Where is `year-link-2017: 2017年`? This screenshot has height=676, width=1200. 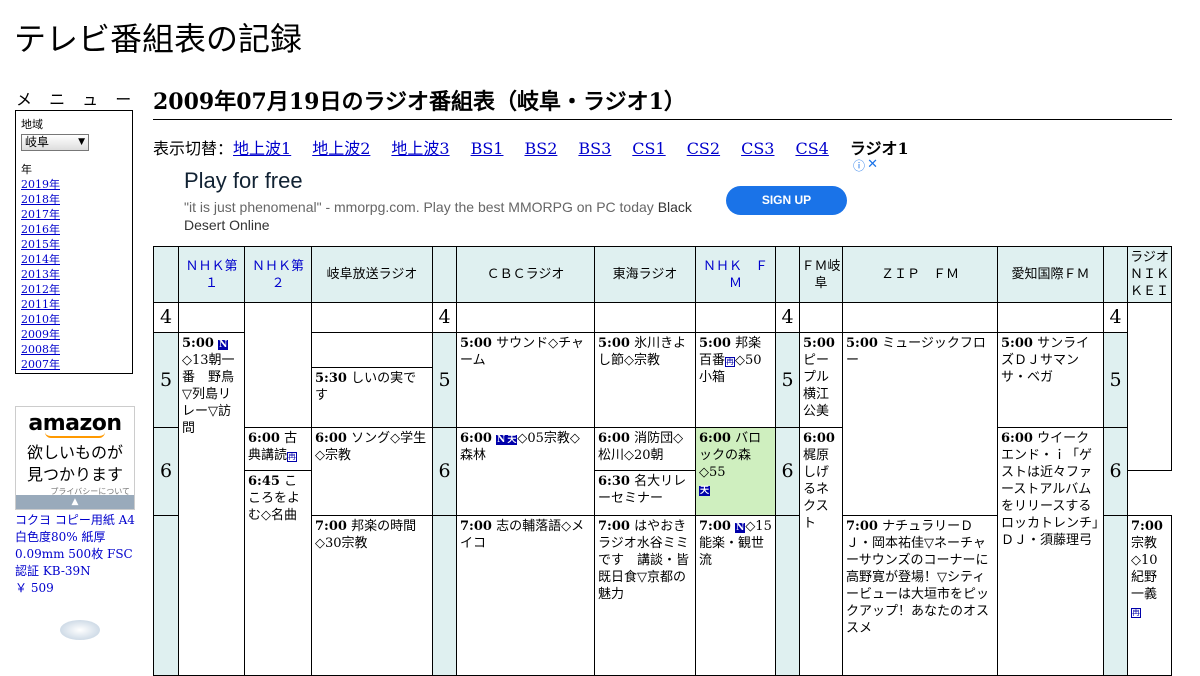 year-link-2017: 2017年 is located at coordinates (74, 214).